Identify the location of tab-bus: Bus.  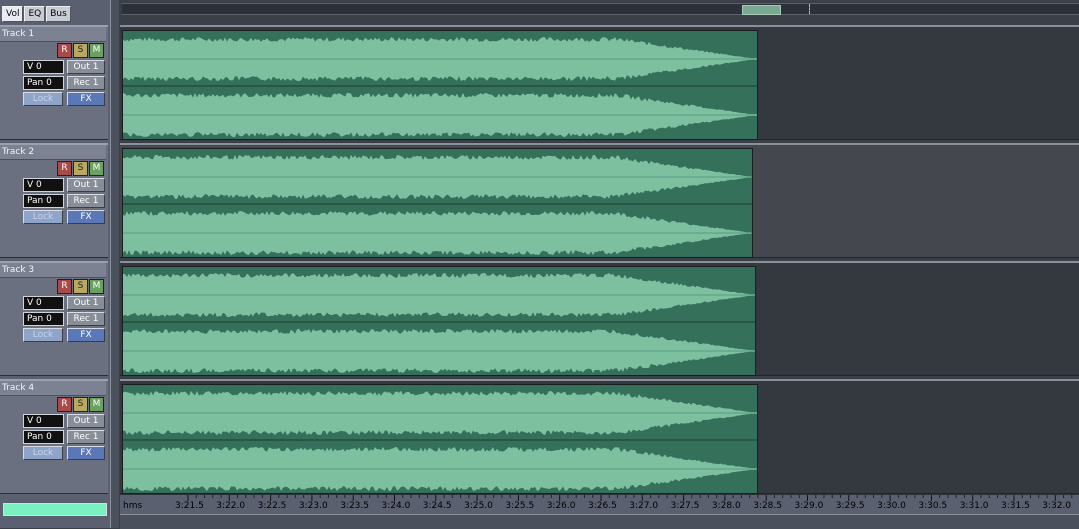
(58, 14).